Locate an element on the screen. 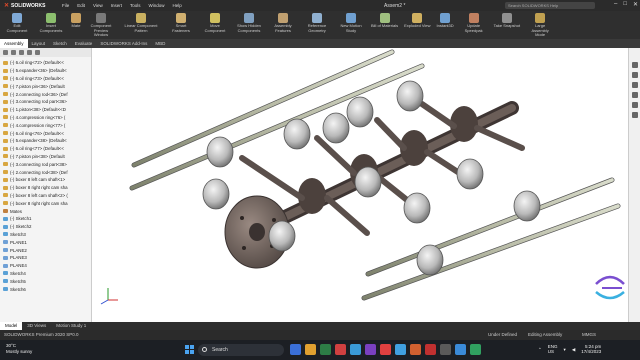 This screenshot has width=640, height=360. menu-tools: Tools is located at coordinates (135, 5).